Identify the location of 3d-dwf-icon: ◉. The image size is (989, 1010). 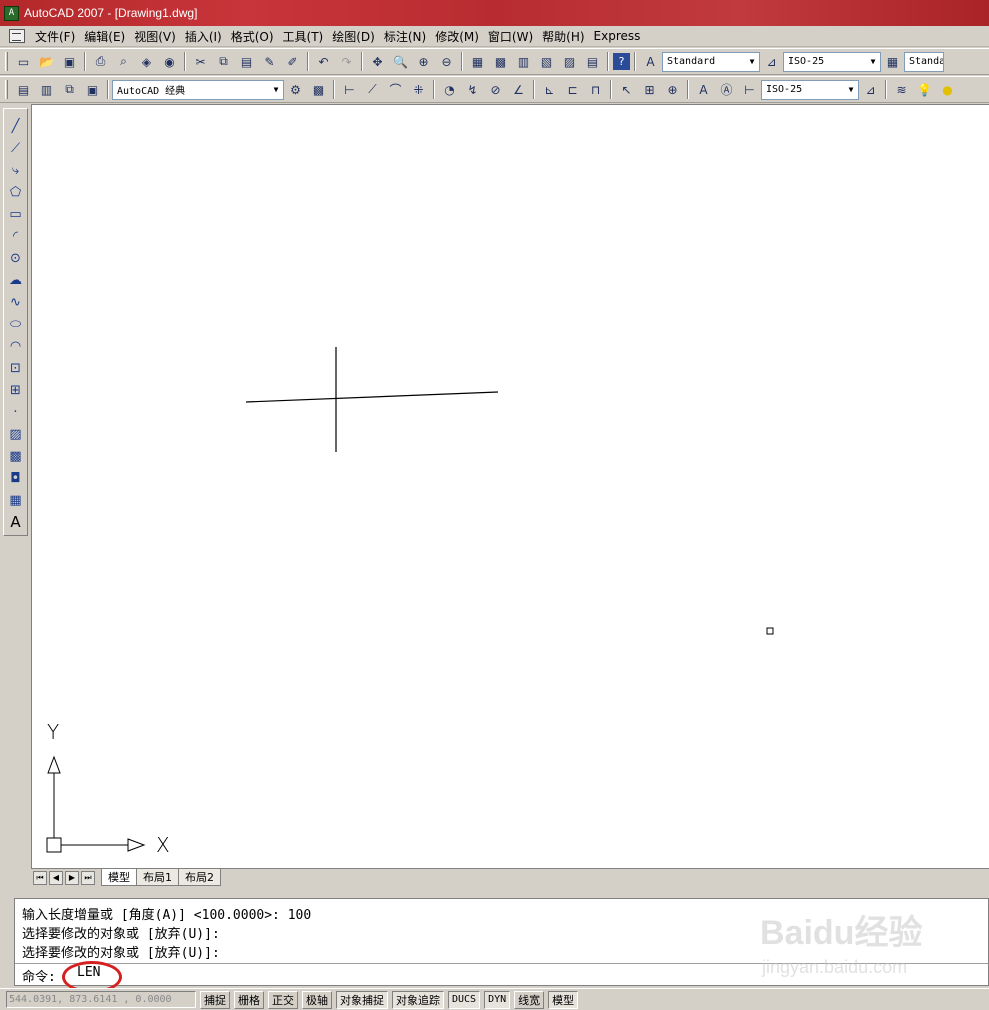
(169, 61).